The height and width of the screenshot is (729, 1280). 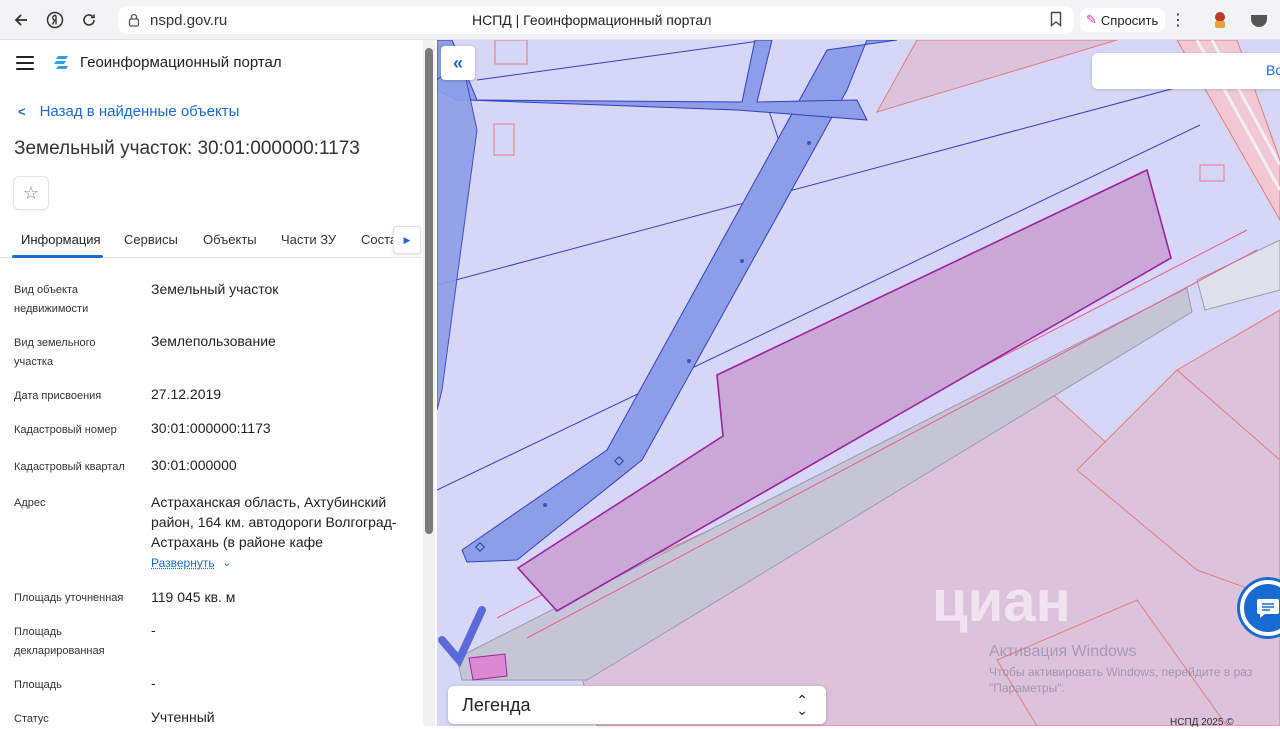 I want to click on field-label: Площадь декларированная, so click(x=73, y=642).